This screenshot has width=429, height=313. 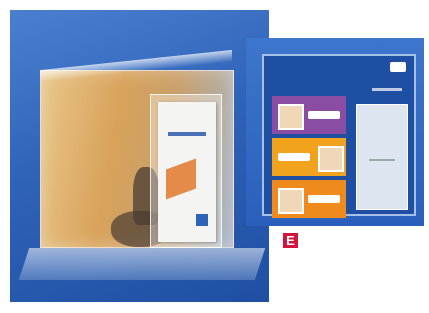 What do you see at coordinates (387, 89) in the screenshot?
I see `panel-tagline-bar` at bounding box center [387, 89].